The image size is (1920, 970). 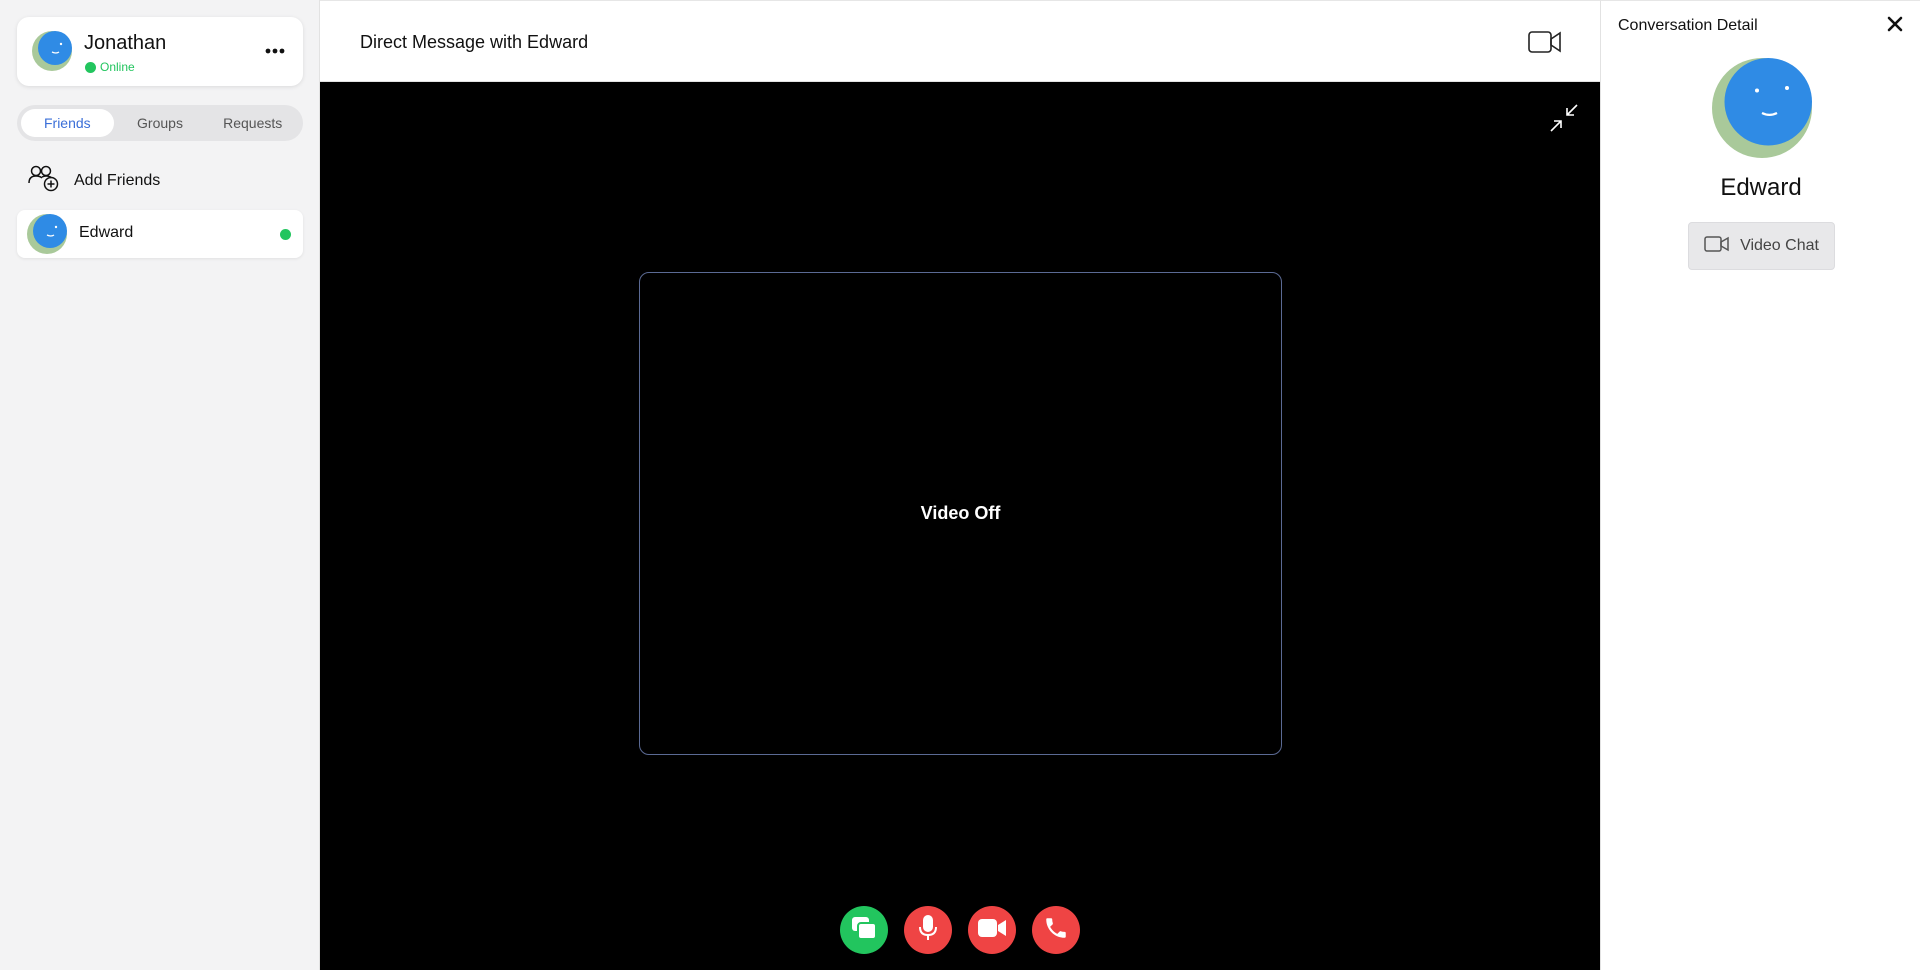 What do you see at coordinates (44, 180) in the screenshot?
I see `add-friends-icon` at bounding box center [44, 180].